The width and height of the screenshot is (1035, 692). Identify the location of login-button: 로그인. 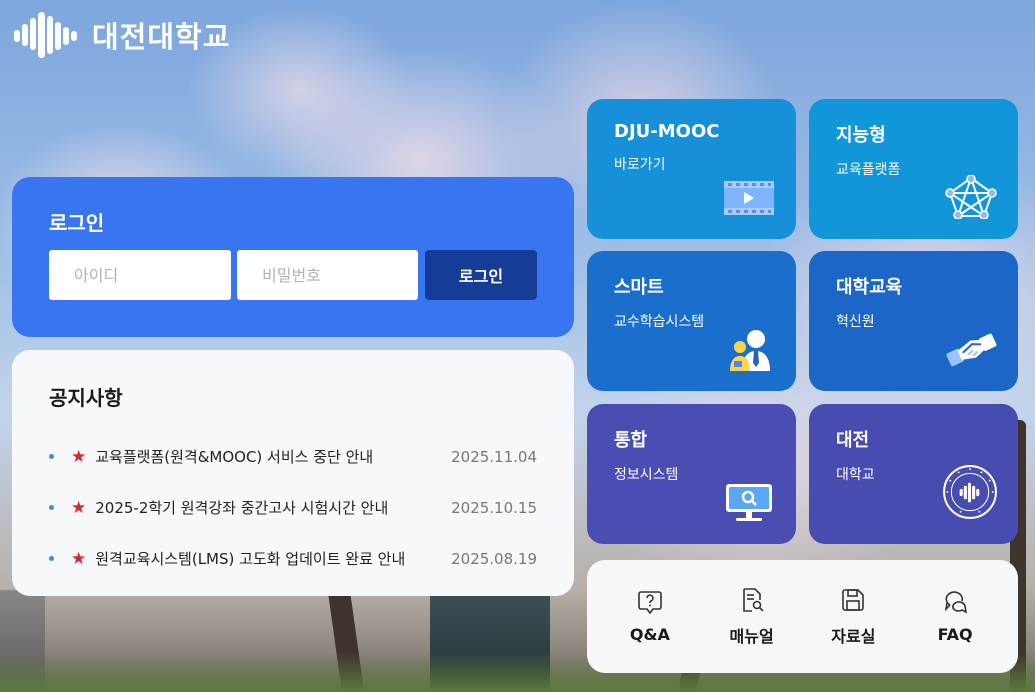
(481, 275).